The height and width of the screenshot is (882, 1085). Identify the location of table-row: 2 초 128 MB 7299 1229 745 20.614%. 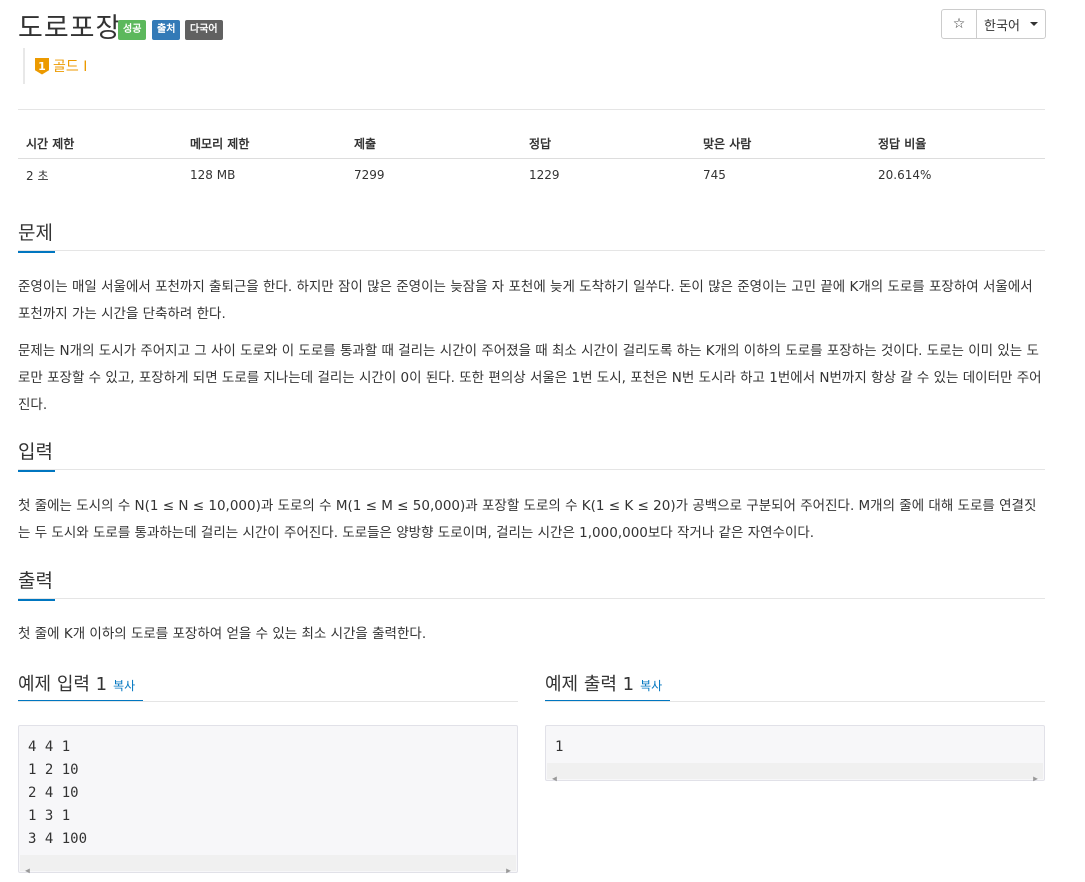
(531, 175).